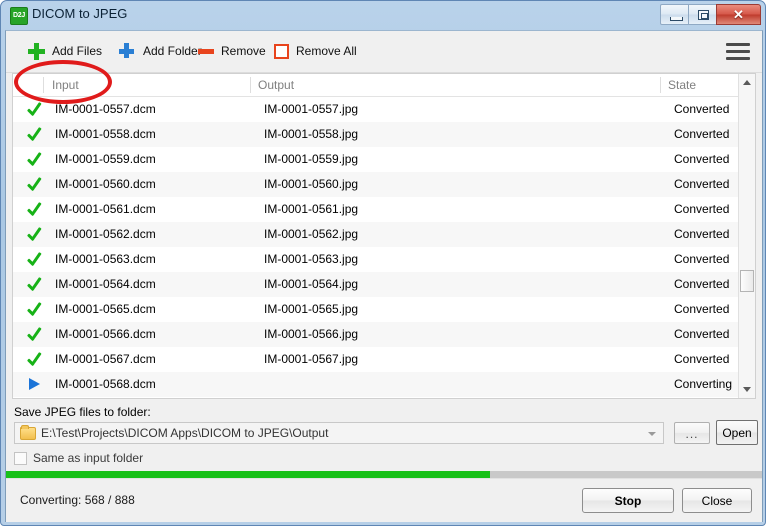 This screenshot has height=526, width=766. Describe the element at coordinates (384, 85) in the screenshot. I see `list-header: Input Output State` at that location.